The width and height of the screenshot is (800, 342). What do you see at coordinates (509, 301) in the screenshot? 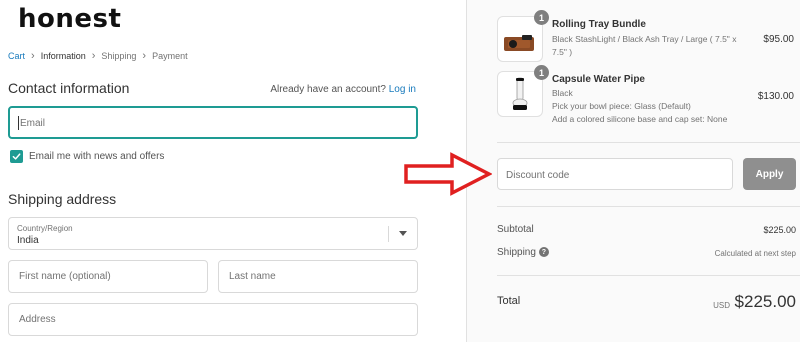
I see `total-label: Total` at bounding box center [509, 301].